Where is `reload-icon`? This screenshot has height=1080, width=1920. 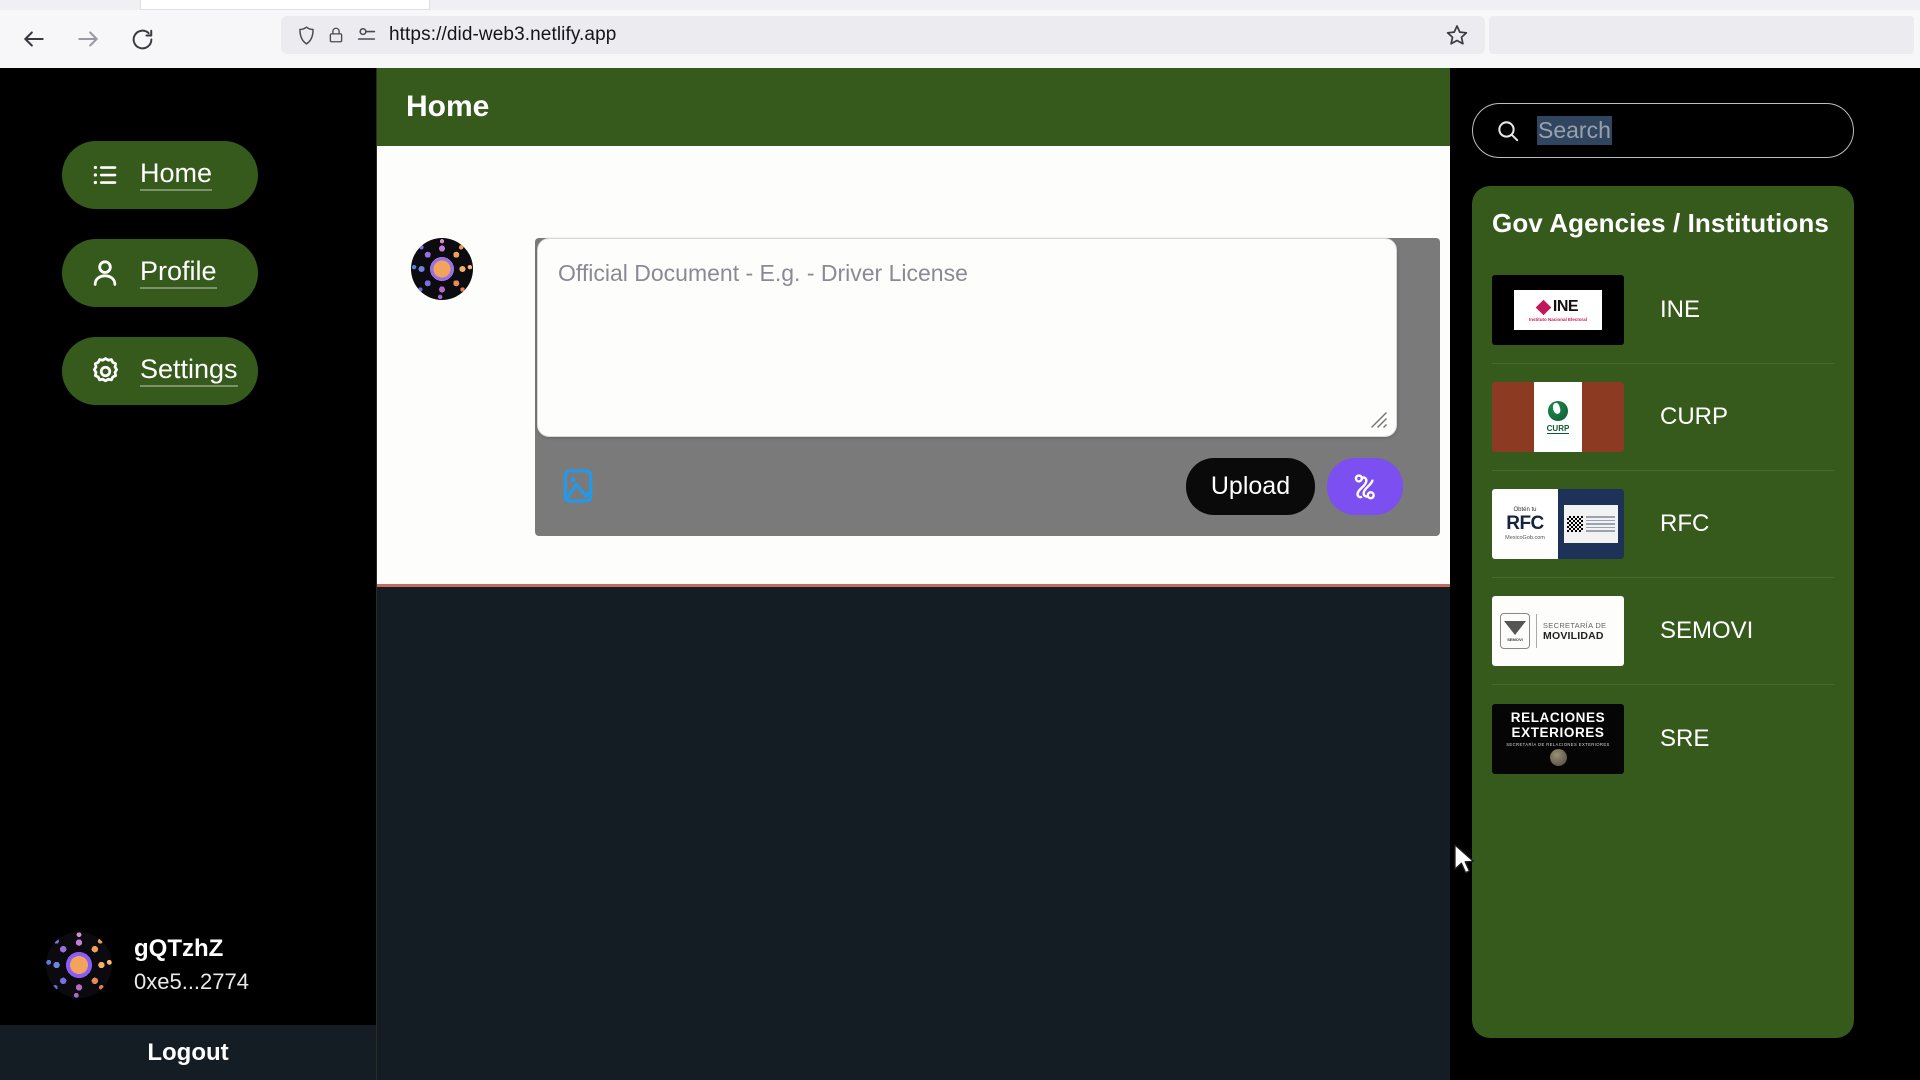 reload-icon is located at coordinates (142, 39).